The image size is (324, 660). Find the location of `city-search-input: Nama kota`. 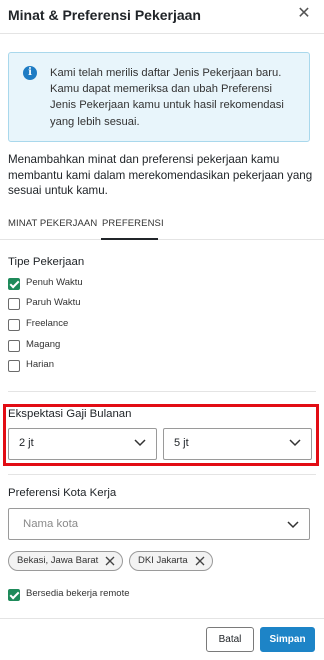

city-search-input: Nama kota is located at coordinates (159, 524).